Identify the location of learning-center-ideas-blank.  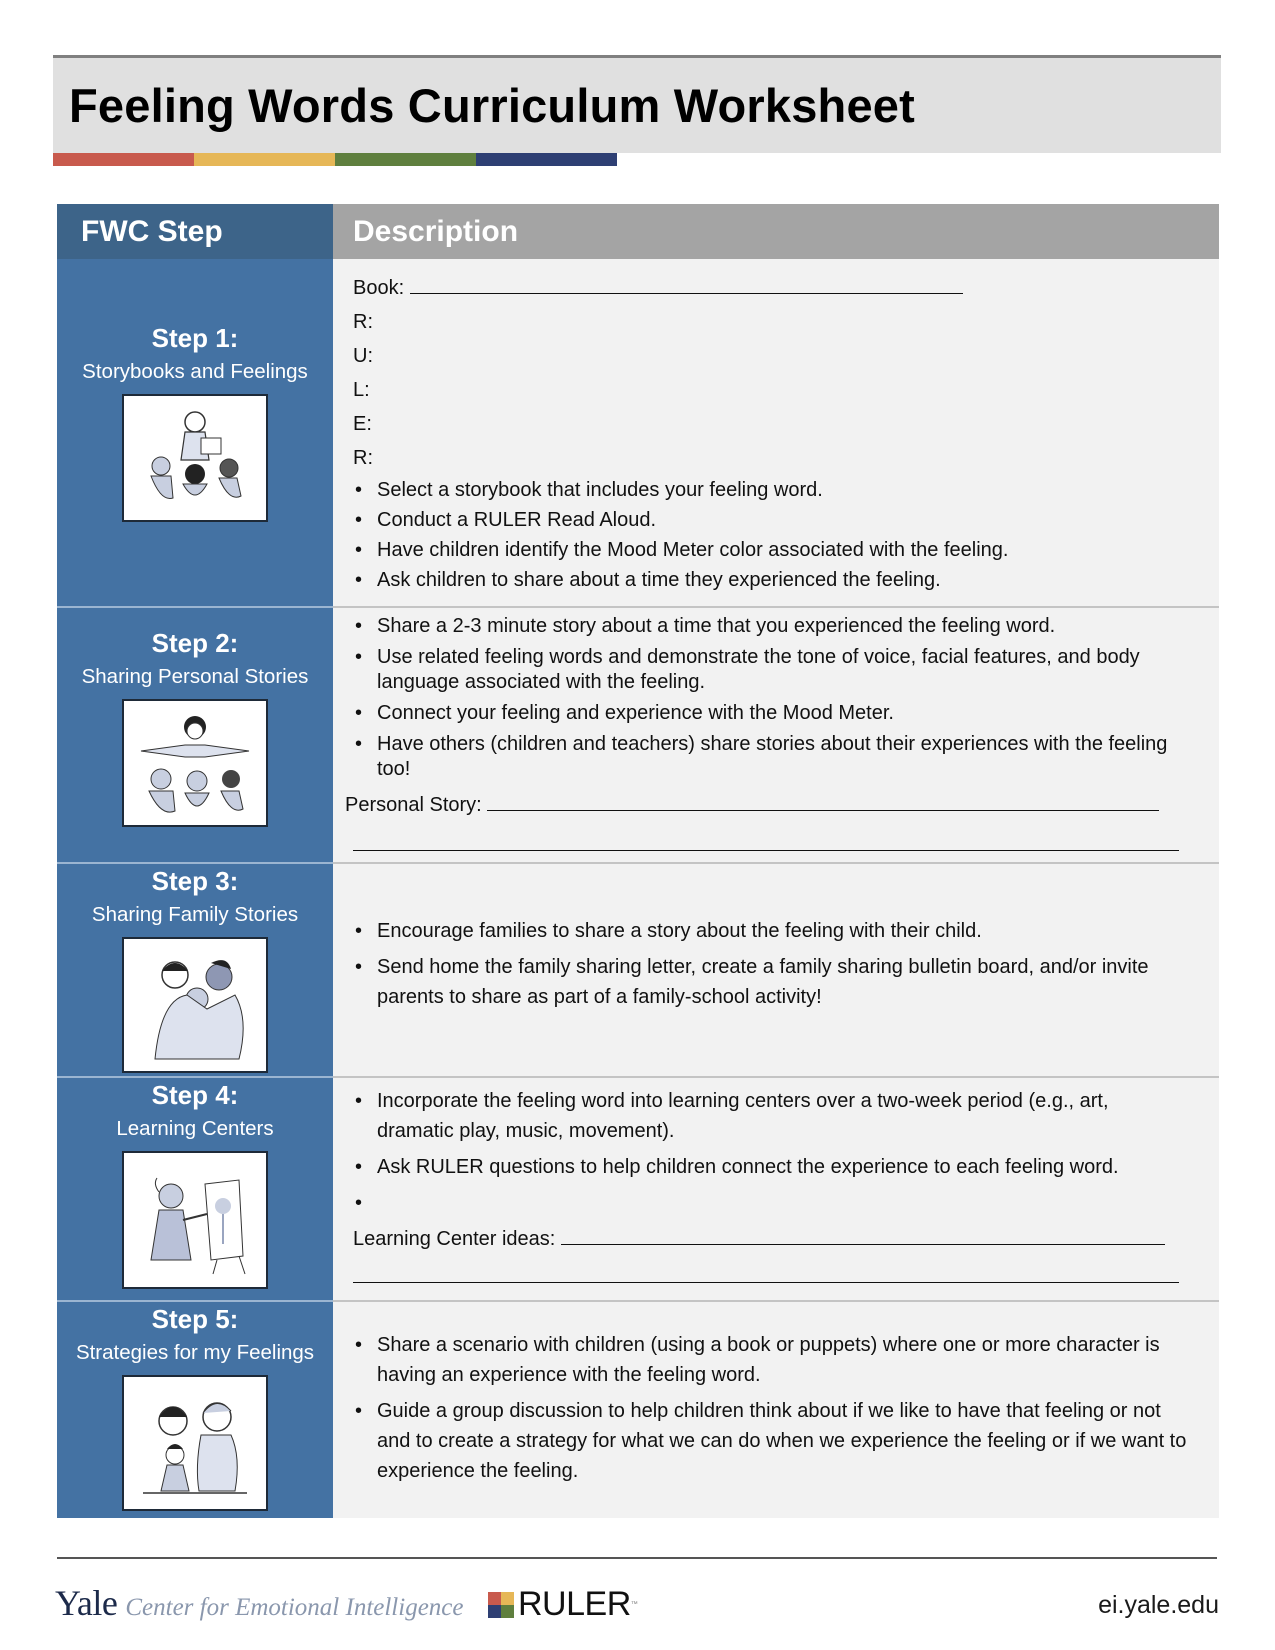
(862, 1234).